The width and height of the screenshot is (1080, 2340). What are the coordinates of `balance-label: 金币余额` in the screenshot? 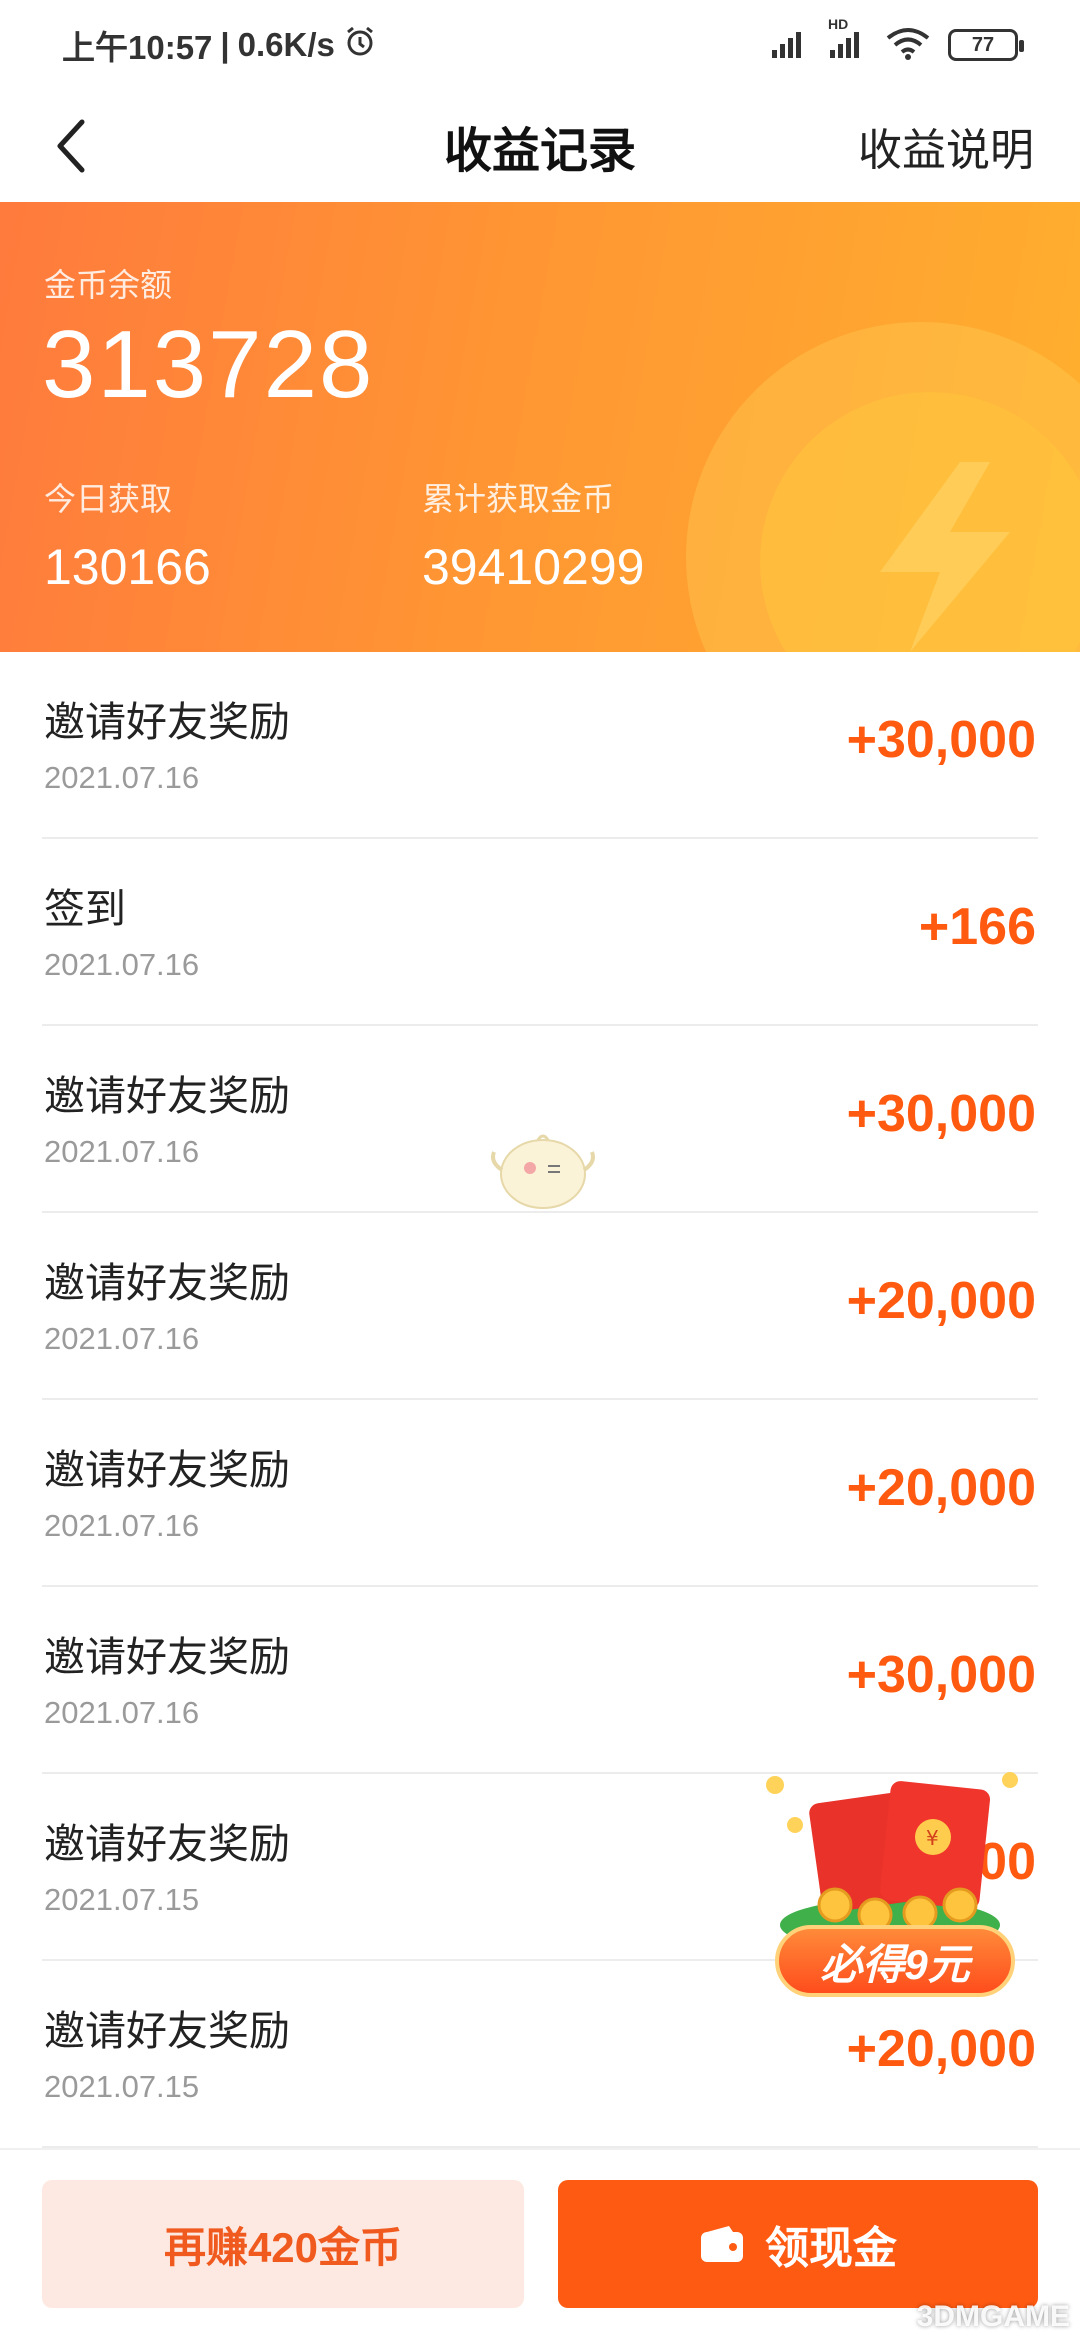 It's located at (108, 285).